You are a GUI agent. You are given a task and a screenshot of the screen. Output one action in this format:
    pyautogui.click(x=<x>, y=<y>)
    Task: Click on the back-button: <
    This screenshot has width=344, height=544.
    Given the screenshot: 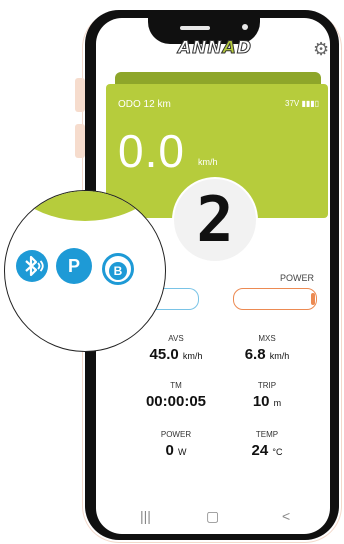 What is the action you would take?
    pyautogui.click(x=286, y=516)
    